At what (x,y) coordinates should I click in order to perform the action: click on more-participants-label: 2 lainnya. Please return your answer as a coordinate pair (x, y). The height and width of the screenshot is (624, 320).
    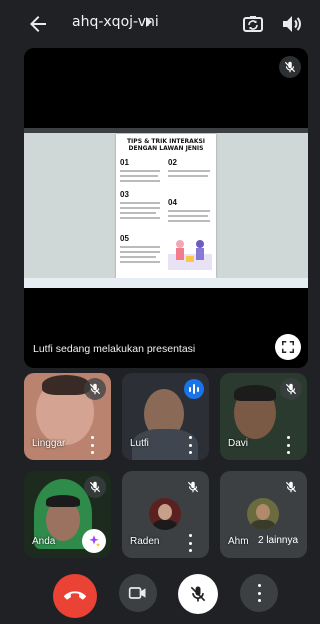
    Looking at the image, I should click on (278, 540).